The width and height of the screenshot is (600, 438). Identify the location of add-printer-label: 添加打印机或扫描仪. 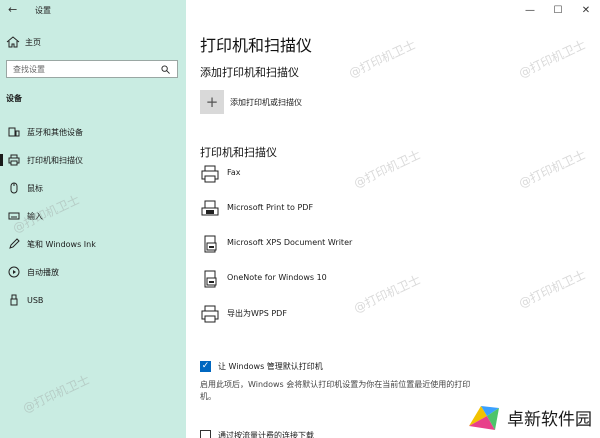
(266, 102).